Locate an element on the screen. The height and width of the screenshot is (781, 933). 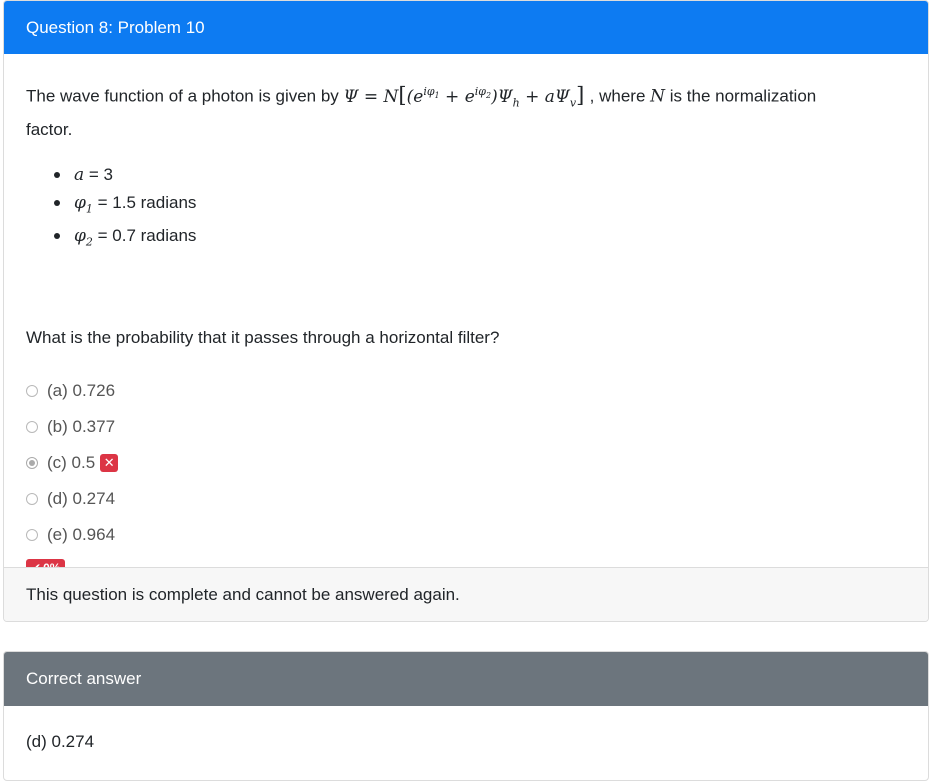
parameter-list: a = 3 φ1 = 1.5 radians φ2 = 0.7 radians is located at coordinates (466, 208).